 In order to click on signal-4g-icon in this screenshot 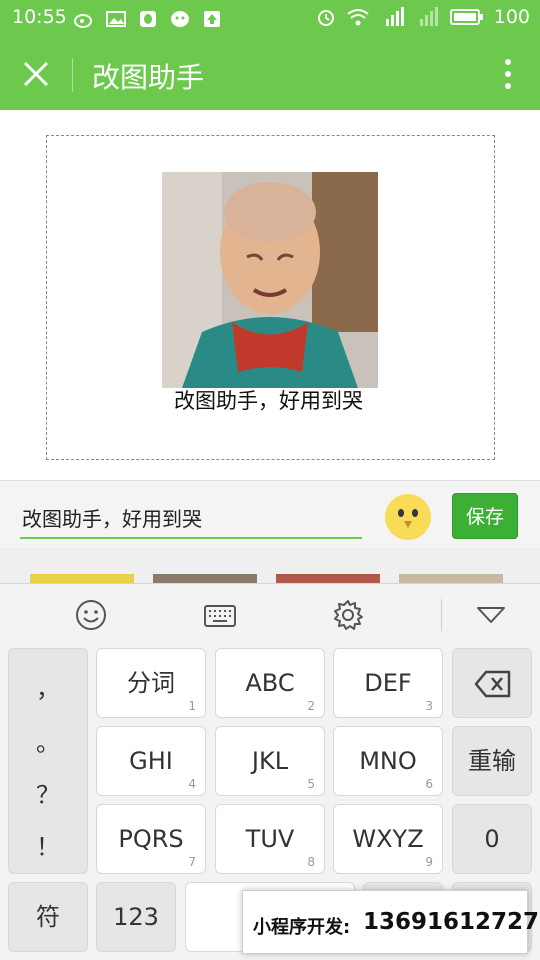, I will do `click(394, 16)`.